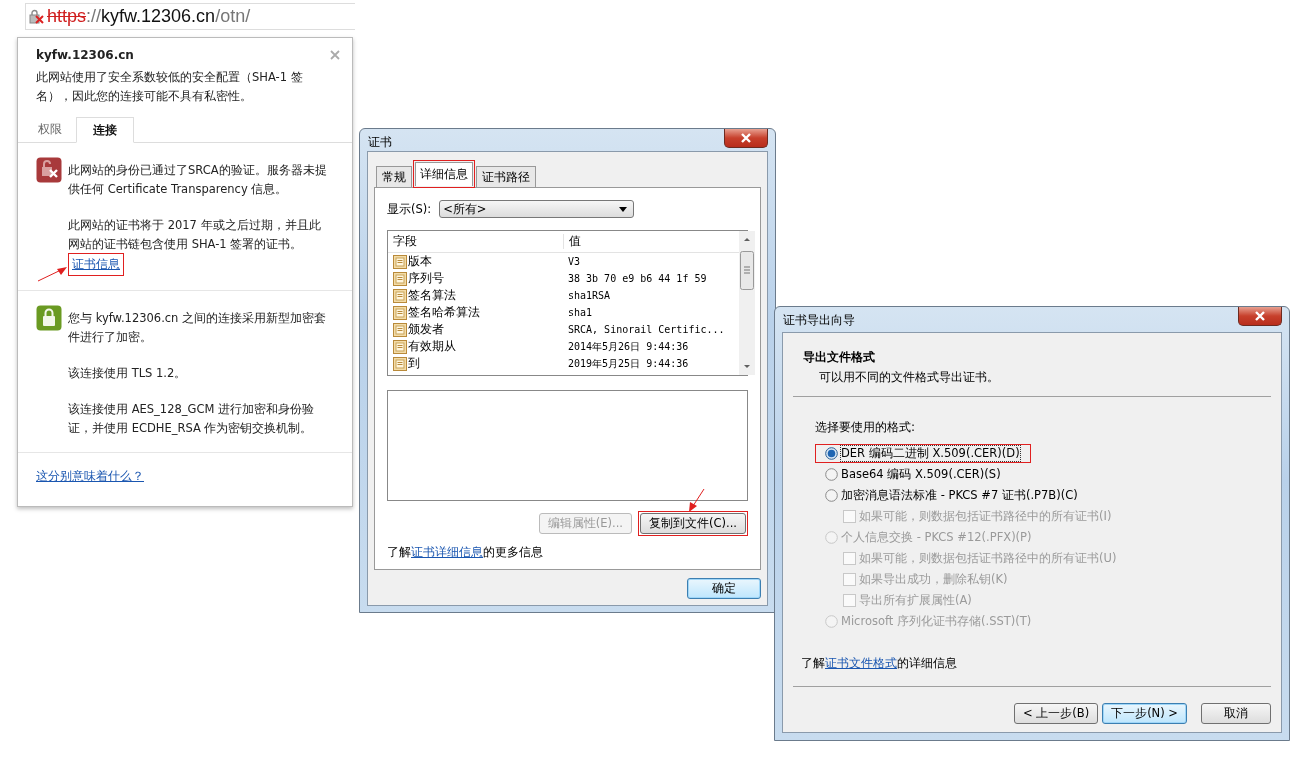 The image size is (1299, 761). What do you see at coordinates (105, 130) in the screenshot?
I see `tab: 连接` at bounding box center [105, 130].